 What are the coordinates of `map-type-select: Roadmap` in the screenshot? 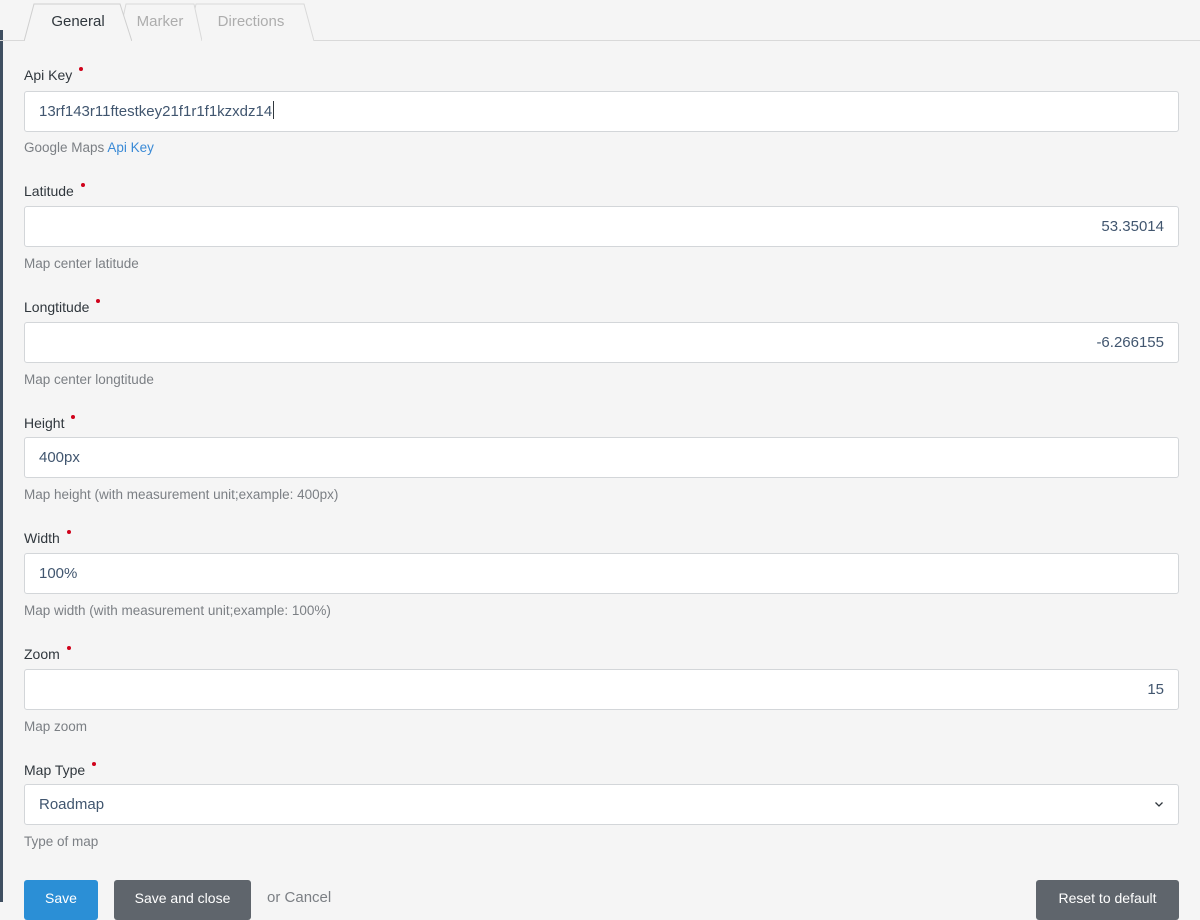 It's located at (601, 804).